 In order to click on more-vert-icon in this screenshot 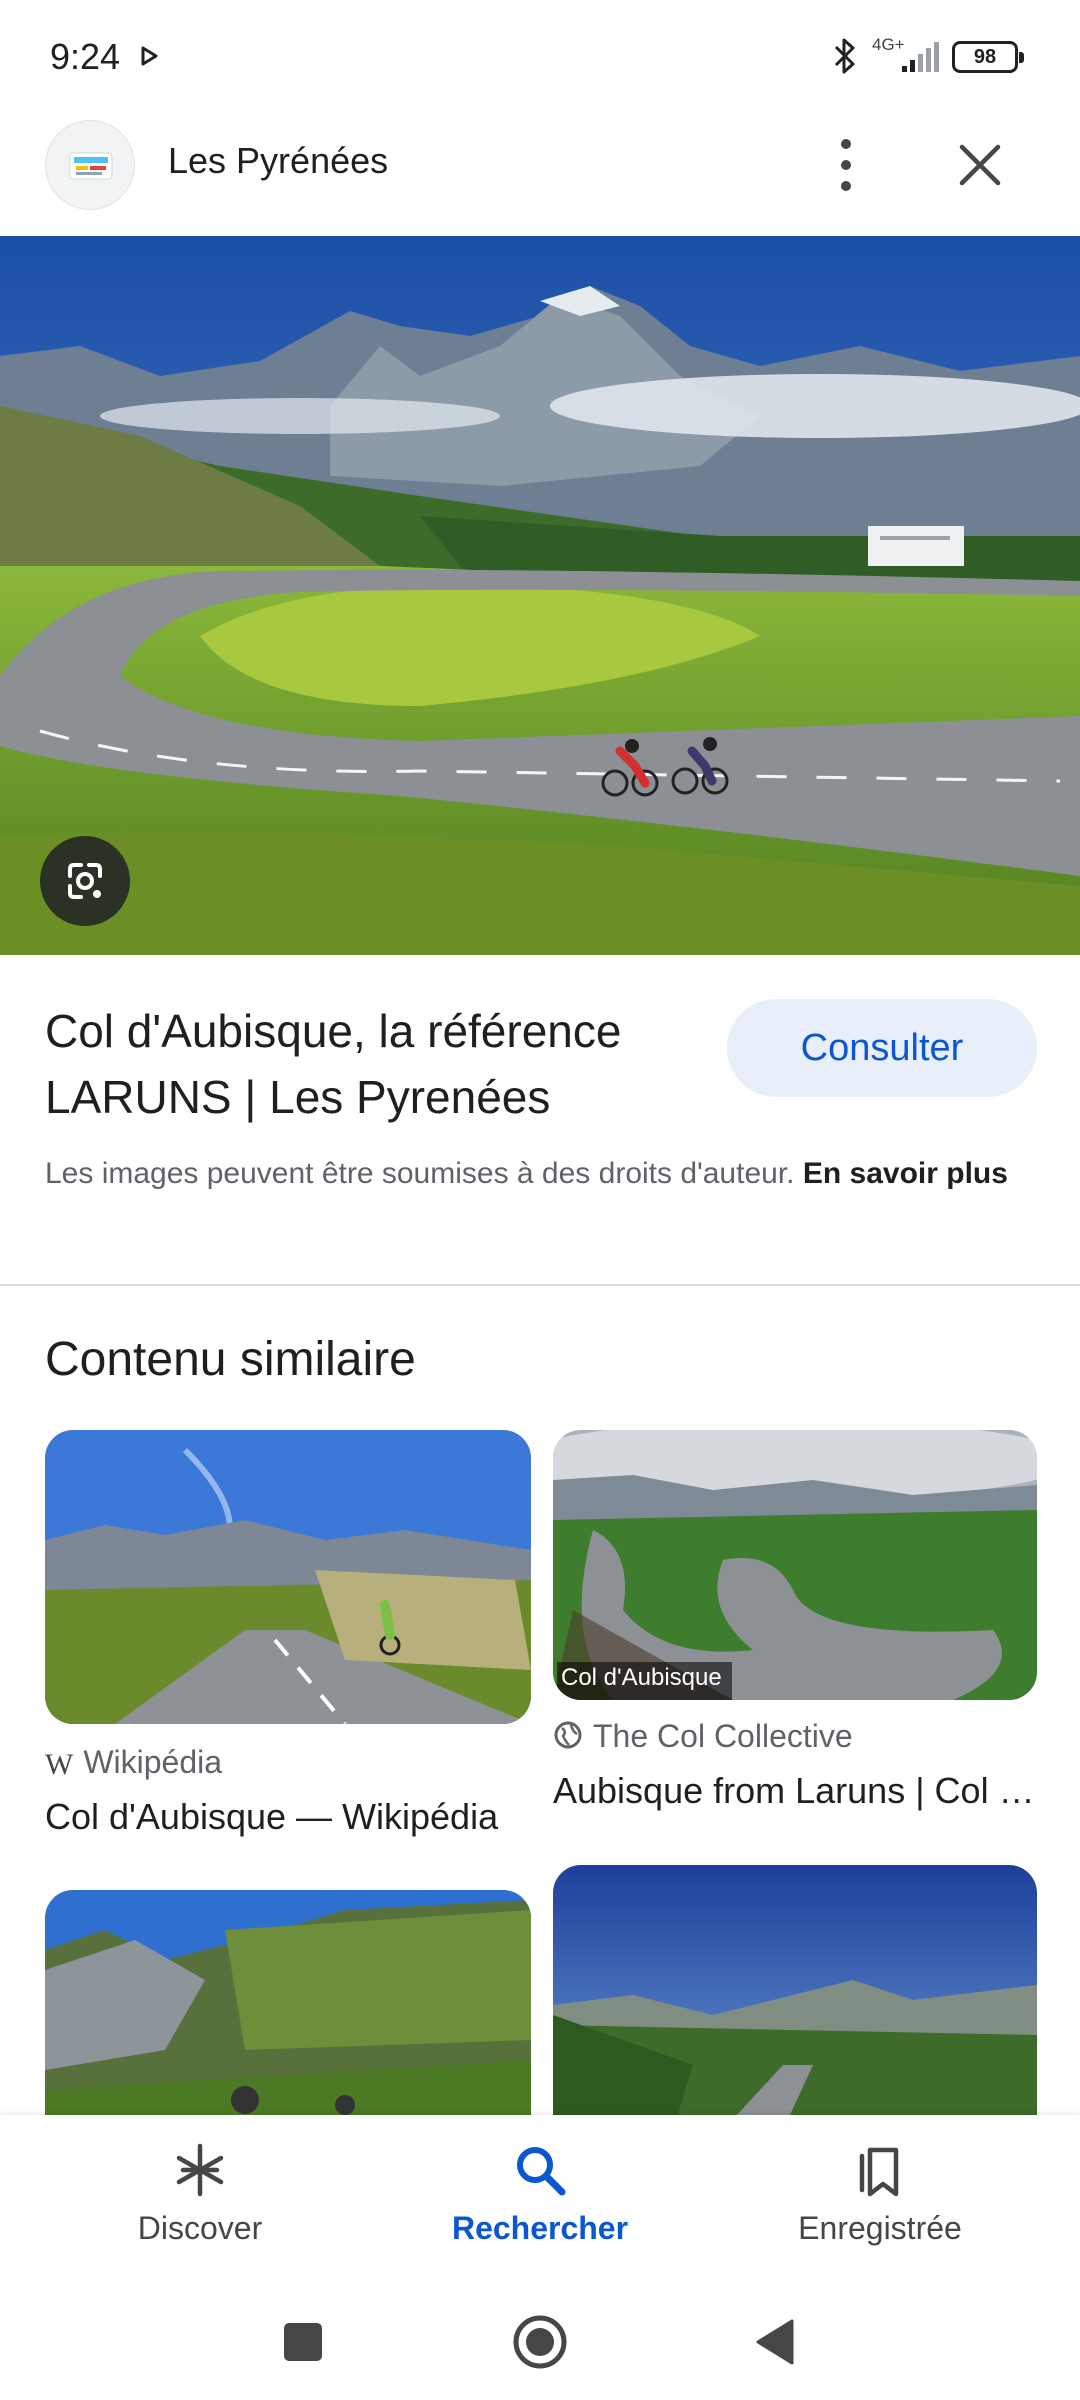, I will do `click(846, 165)`.